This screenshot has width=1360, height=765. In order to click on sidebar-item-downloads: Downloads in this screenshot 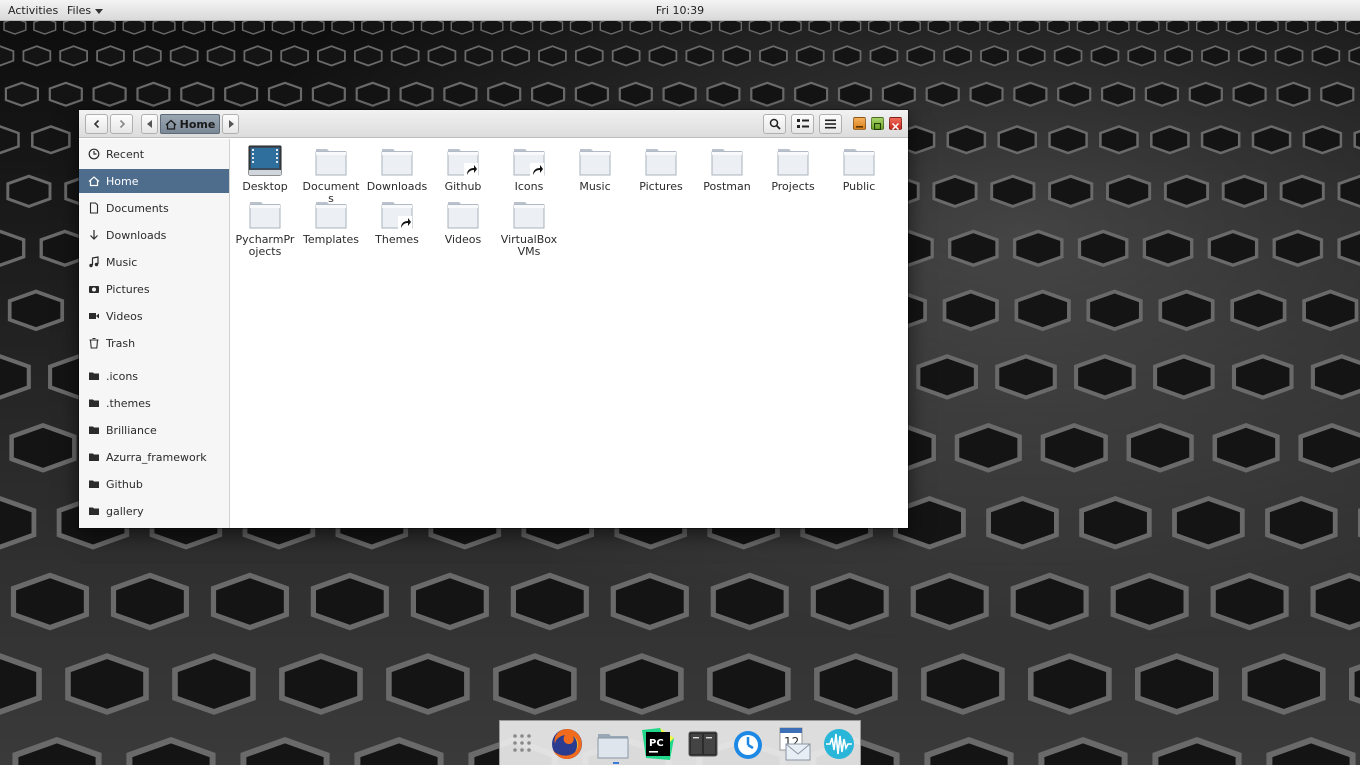, I will do `click(154, 235)`.